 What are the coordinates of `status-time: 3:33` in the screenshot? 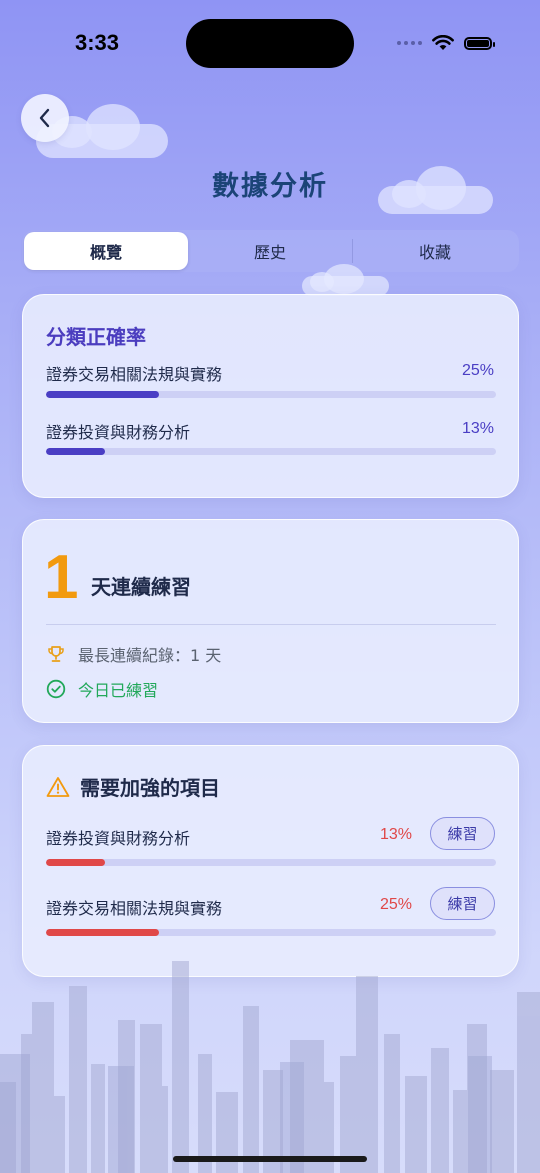 It's located at (97, 42).